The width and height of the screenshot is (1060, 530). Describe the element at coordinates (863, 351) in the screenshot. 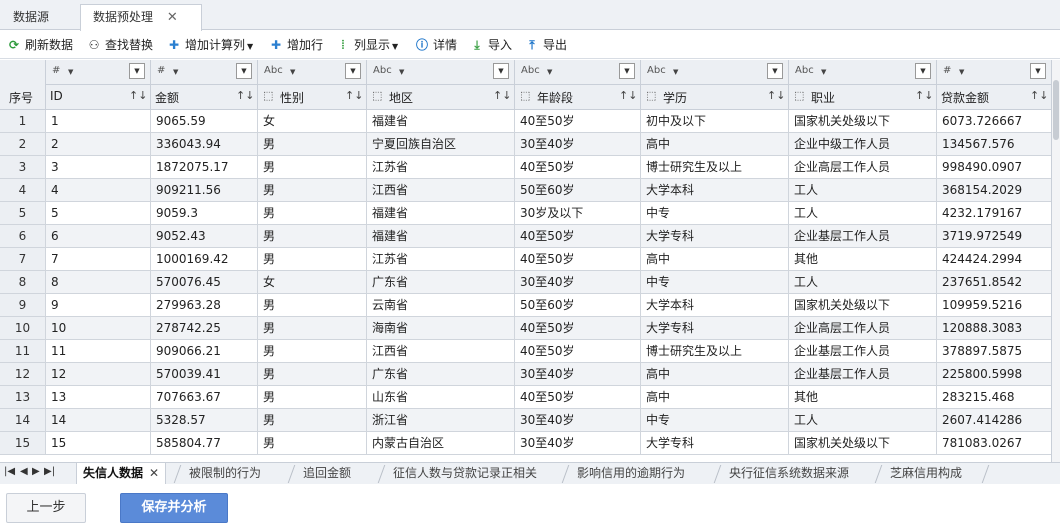

I see `table-cell: 企业基层工作人员` at that location.